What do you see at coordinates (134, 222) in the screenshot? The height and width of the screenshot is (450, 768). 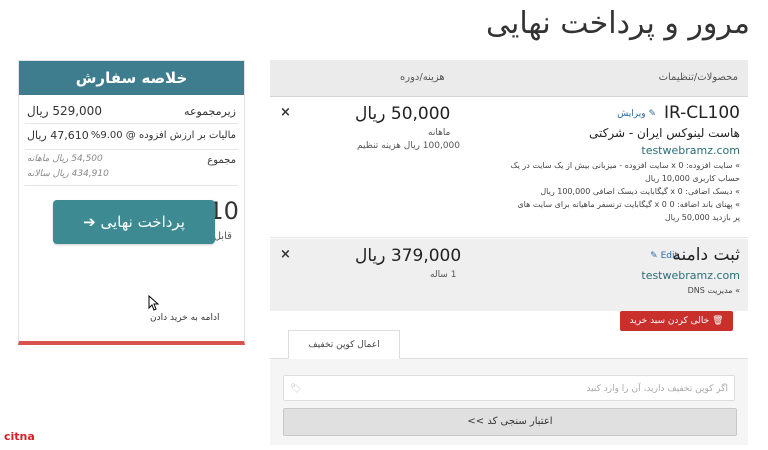 I see `checkout-button: پرداخت نهایی ➔` at bounding box center [134, 222].